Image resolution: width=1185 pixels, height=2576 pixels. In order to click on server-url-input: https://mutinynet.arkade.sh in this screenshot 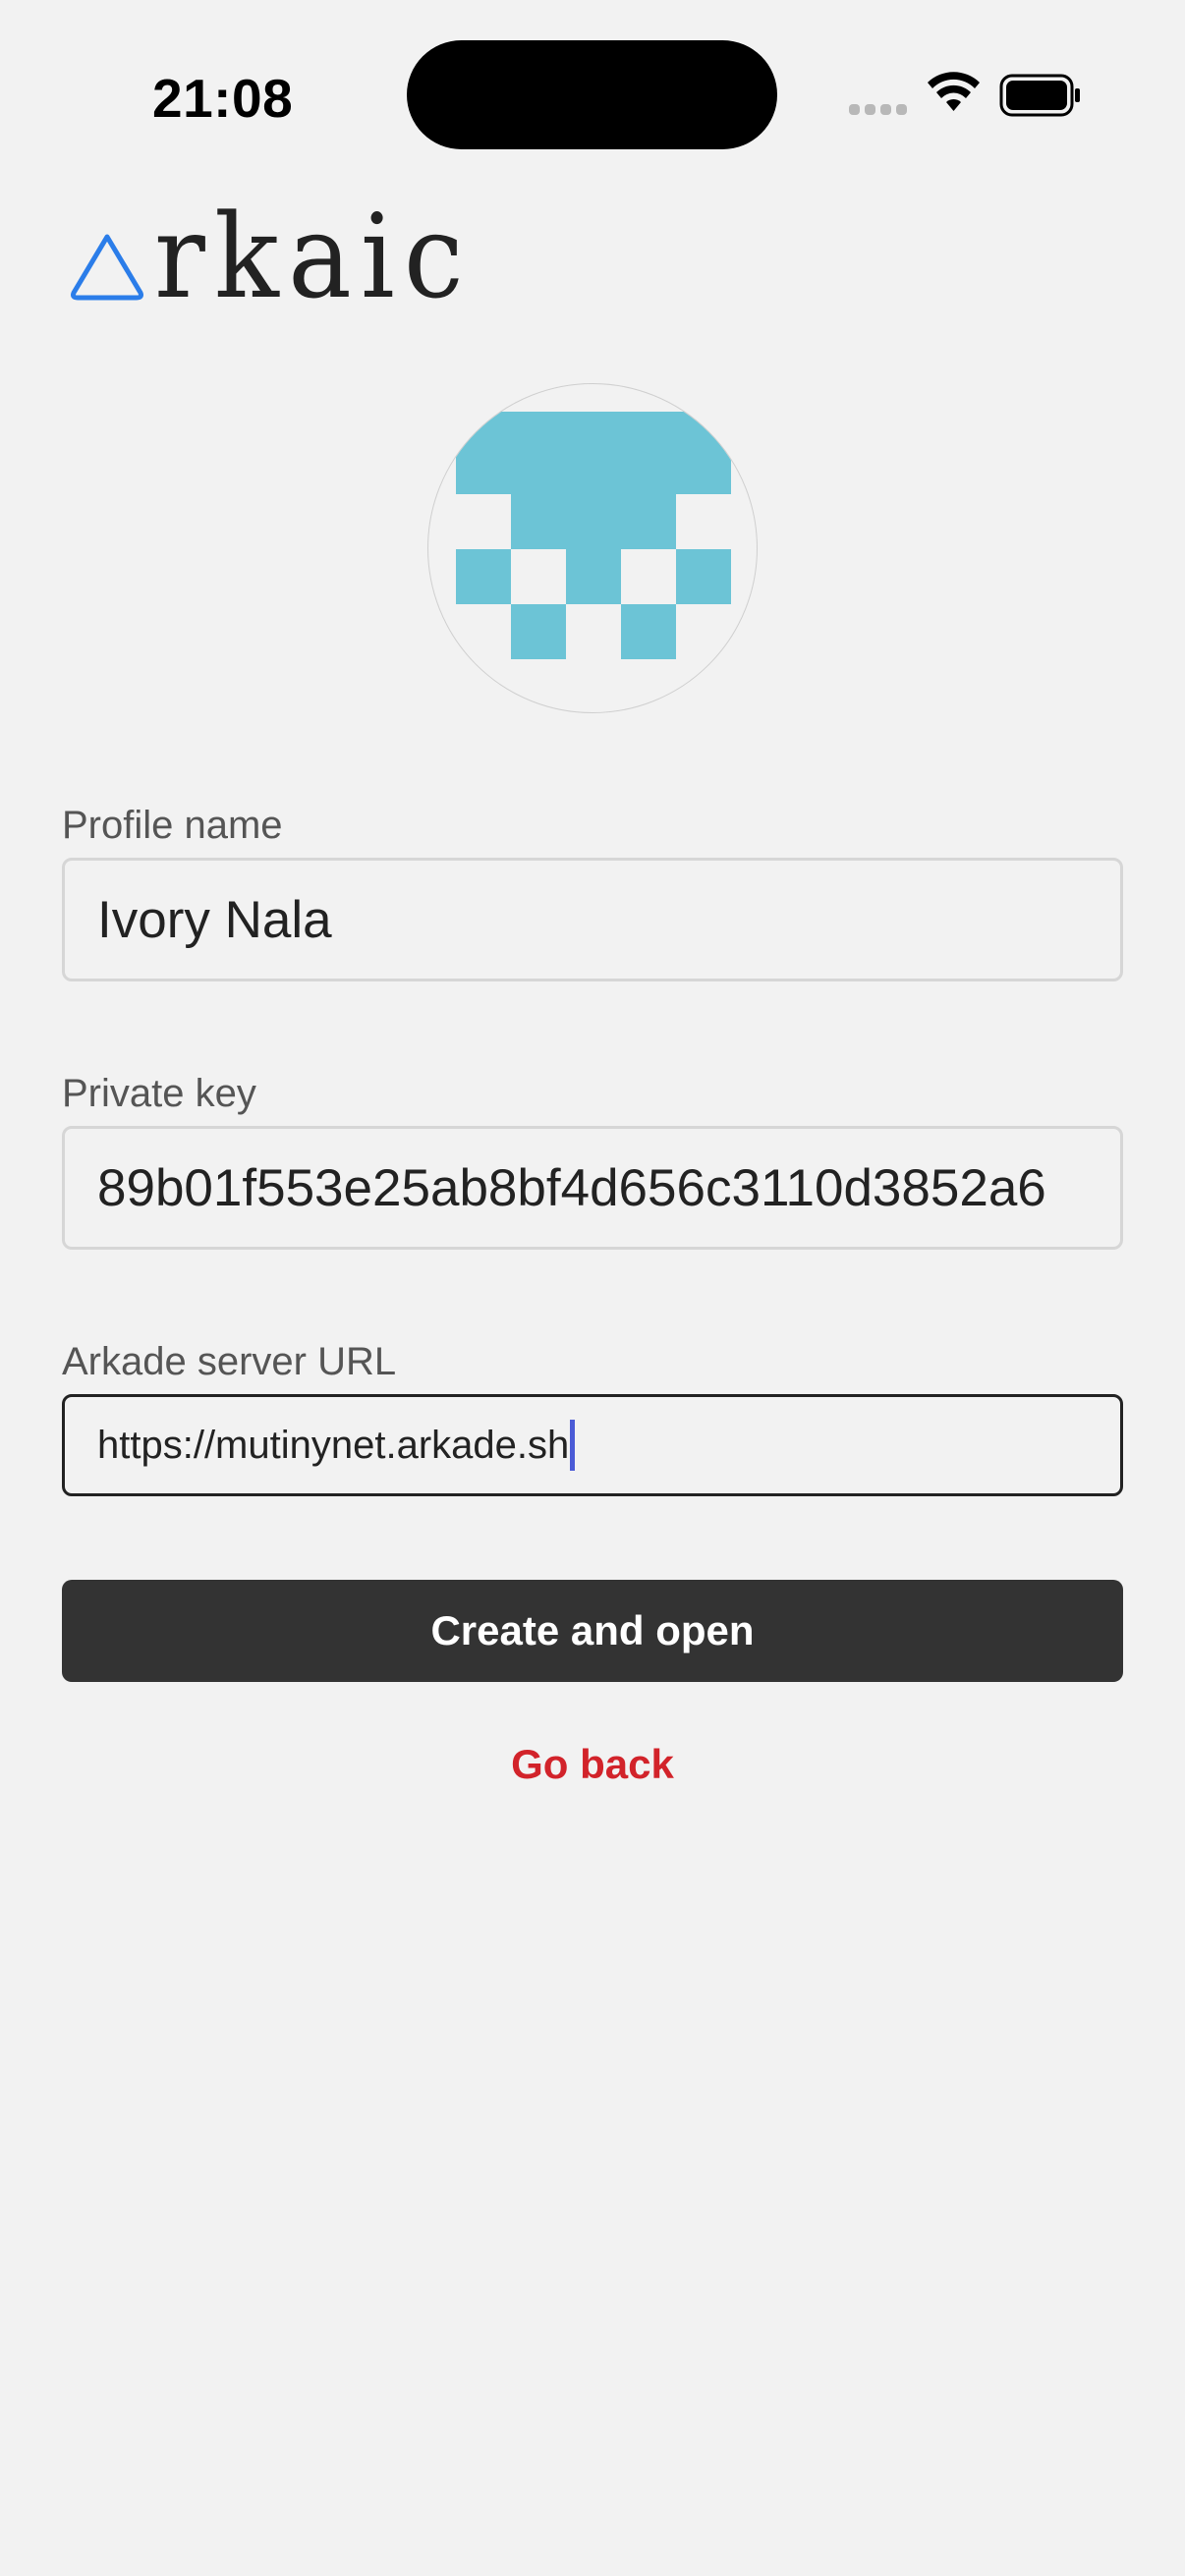, I will do `click(592, 1445)`.